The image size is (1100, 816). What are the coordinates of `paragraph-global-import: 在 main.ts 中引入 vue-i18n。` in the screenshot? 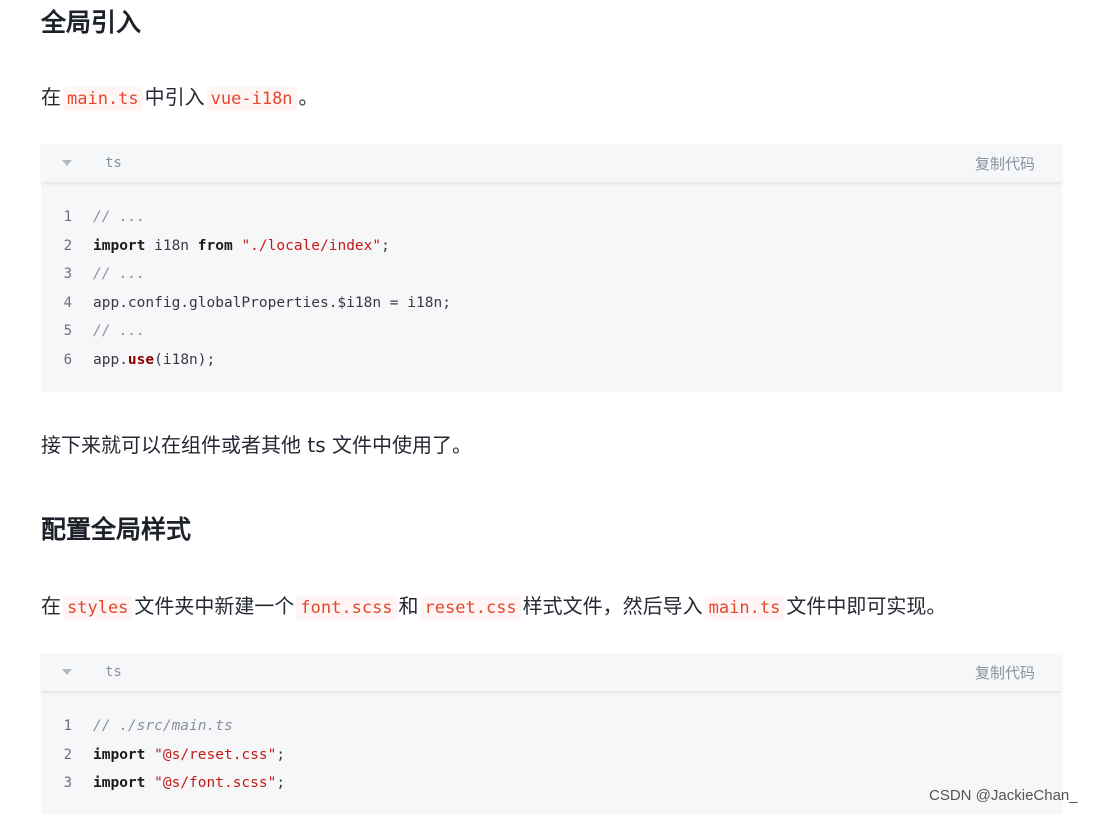 It's located at (180, 98).